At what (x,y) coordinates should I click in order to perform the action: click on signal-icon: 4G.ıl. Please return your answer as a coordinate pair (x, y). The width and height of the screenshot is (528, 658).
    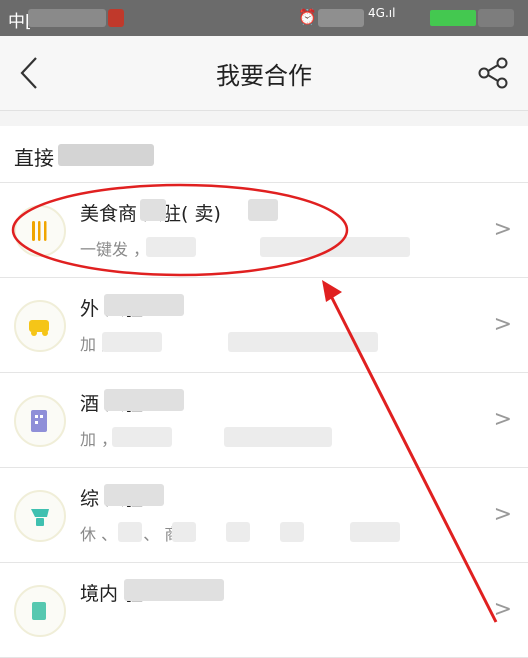
    Looking at the image, I should click on (382, 13).